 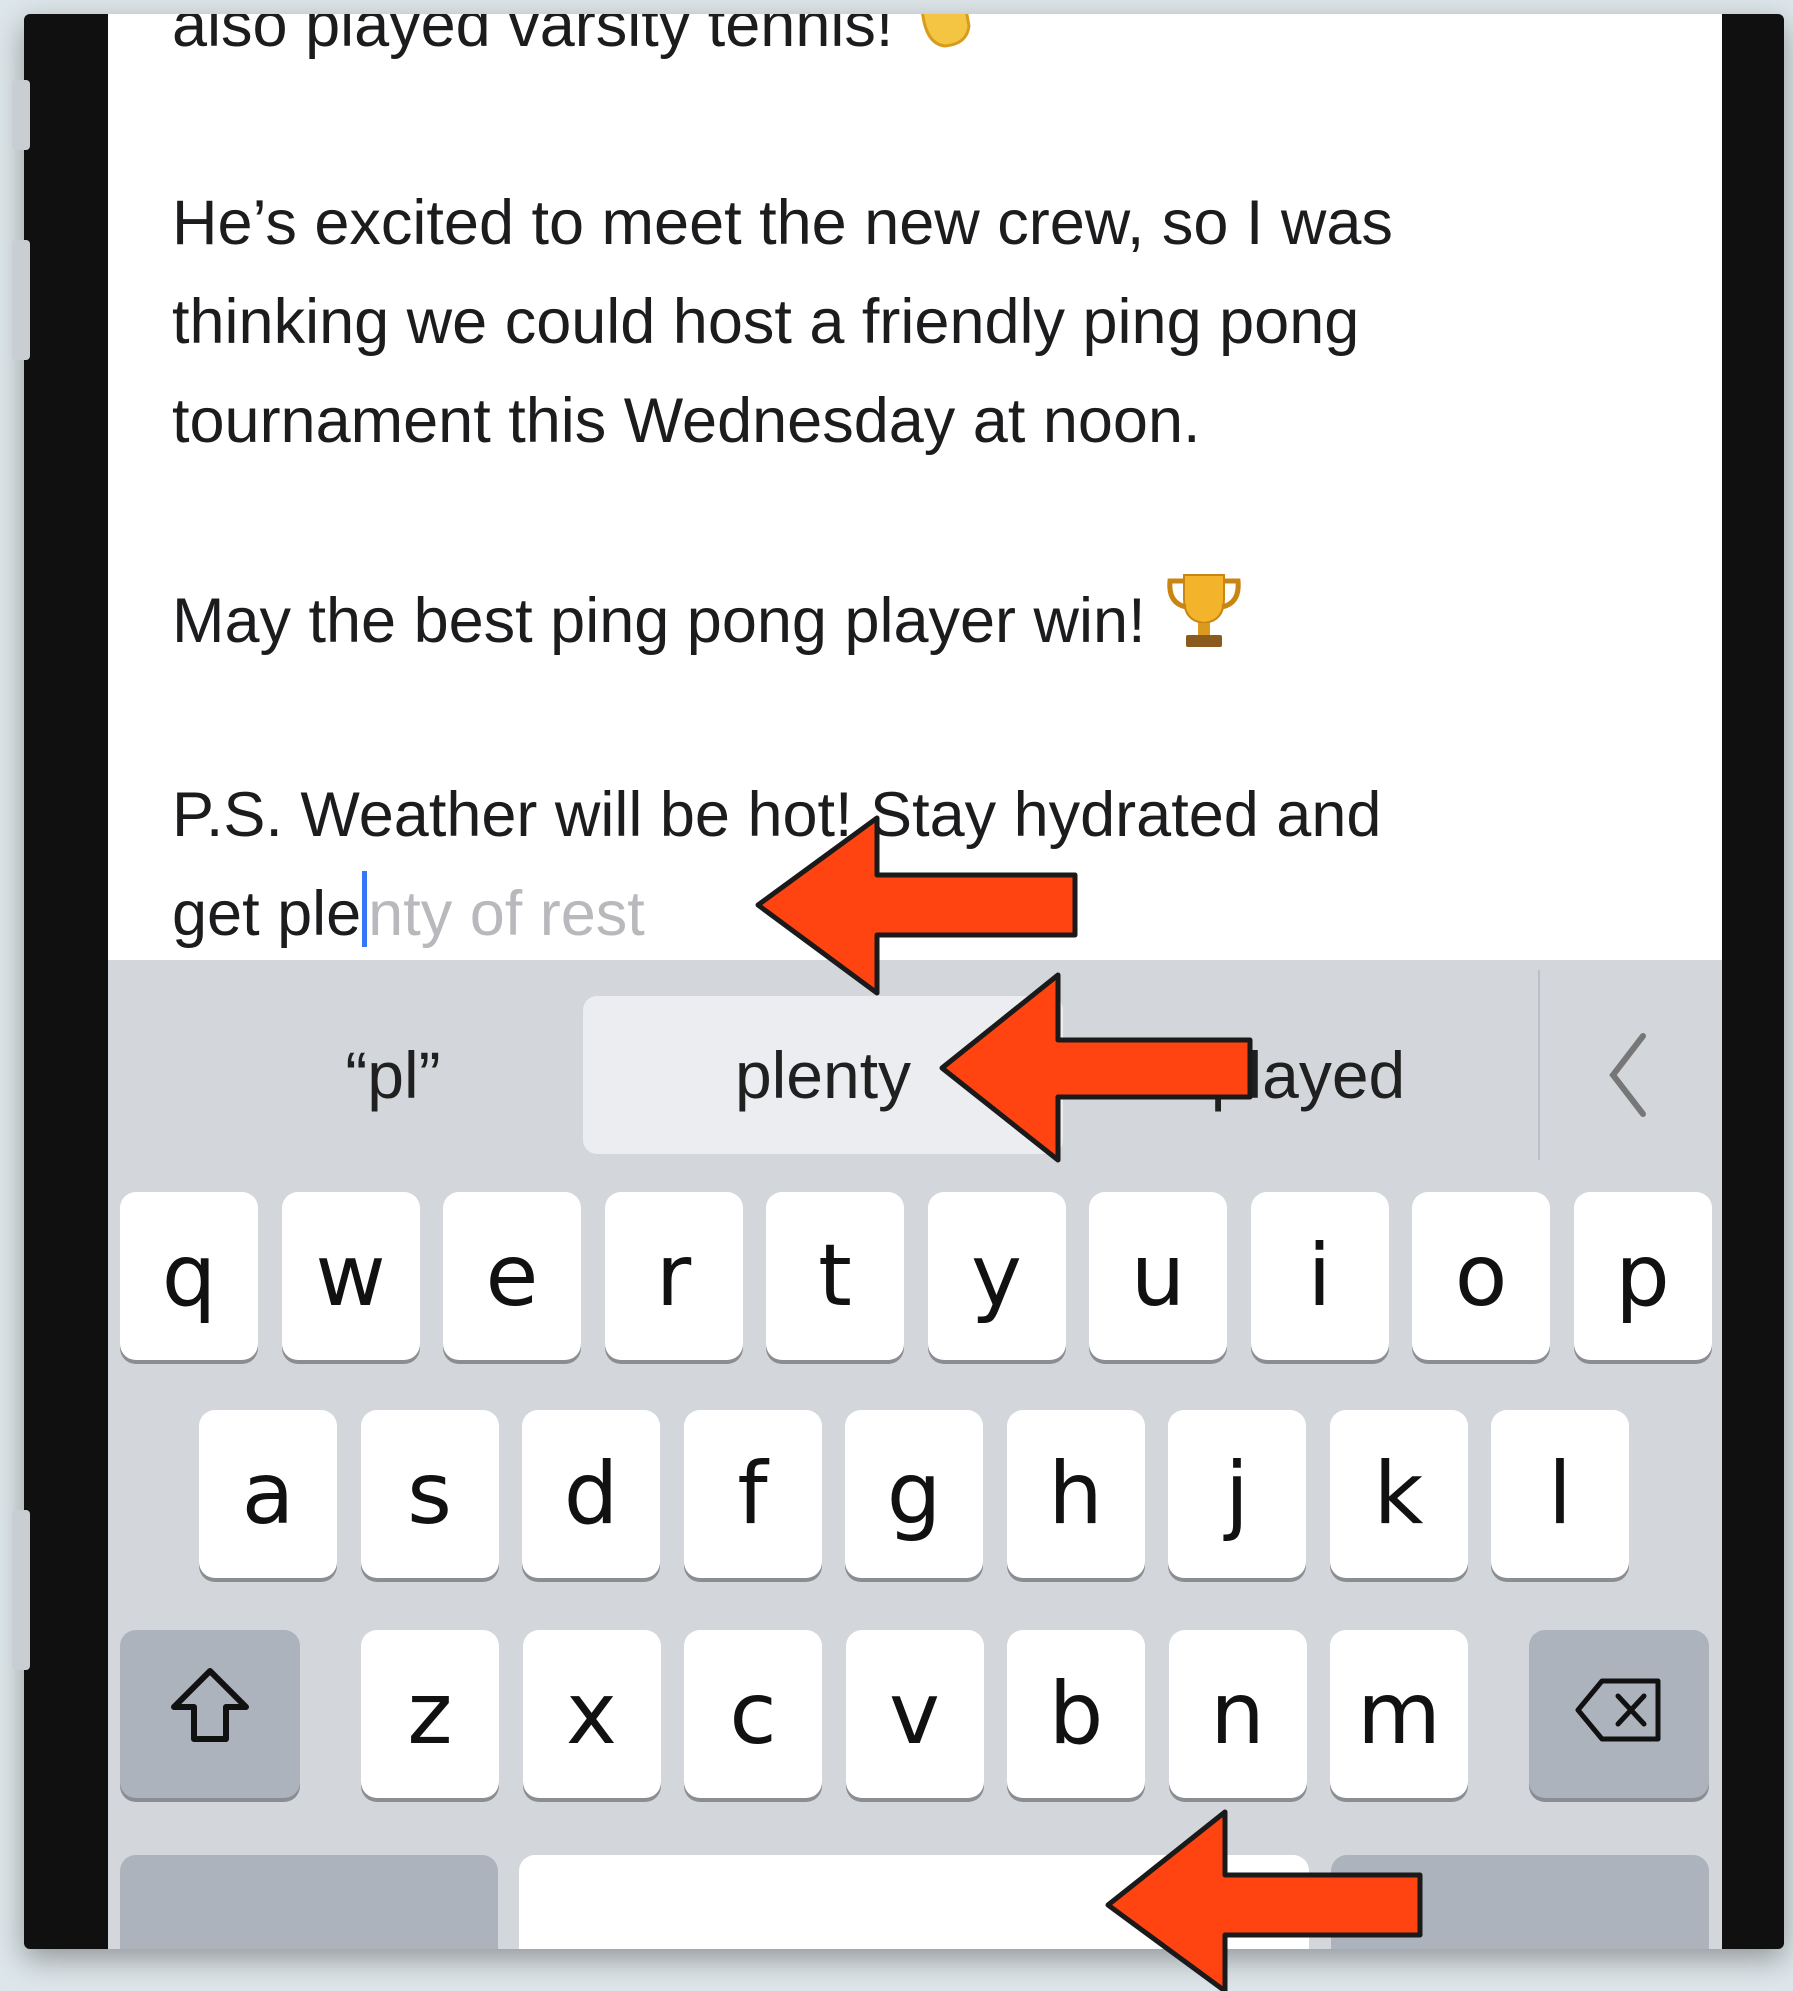 What do you see at coordinates (753, 1714) in the screenshot?
I see `key-c: c` at bounding box center [753, 1714].